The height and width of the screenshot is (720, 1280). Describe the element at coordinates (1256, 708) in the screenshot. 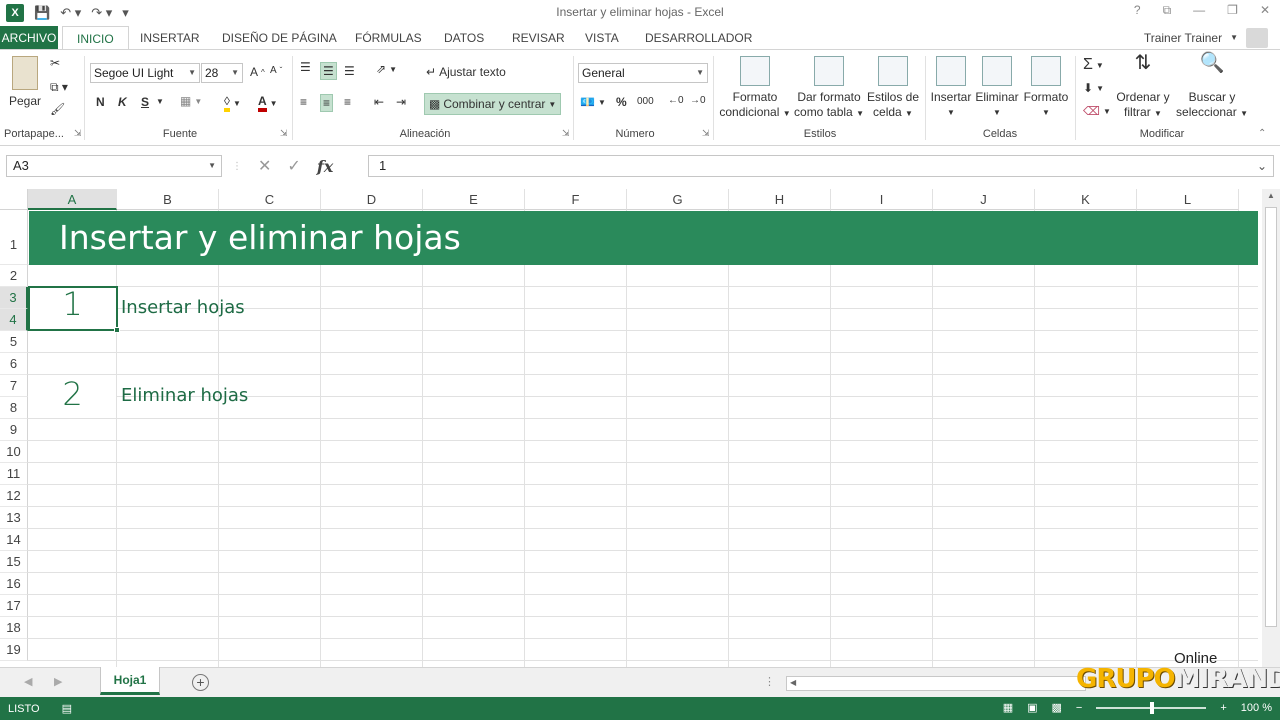

I see `zoom-level: 100 %` at that location.